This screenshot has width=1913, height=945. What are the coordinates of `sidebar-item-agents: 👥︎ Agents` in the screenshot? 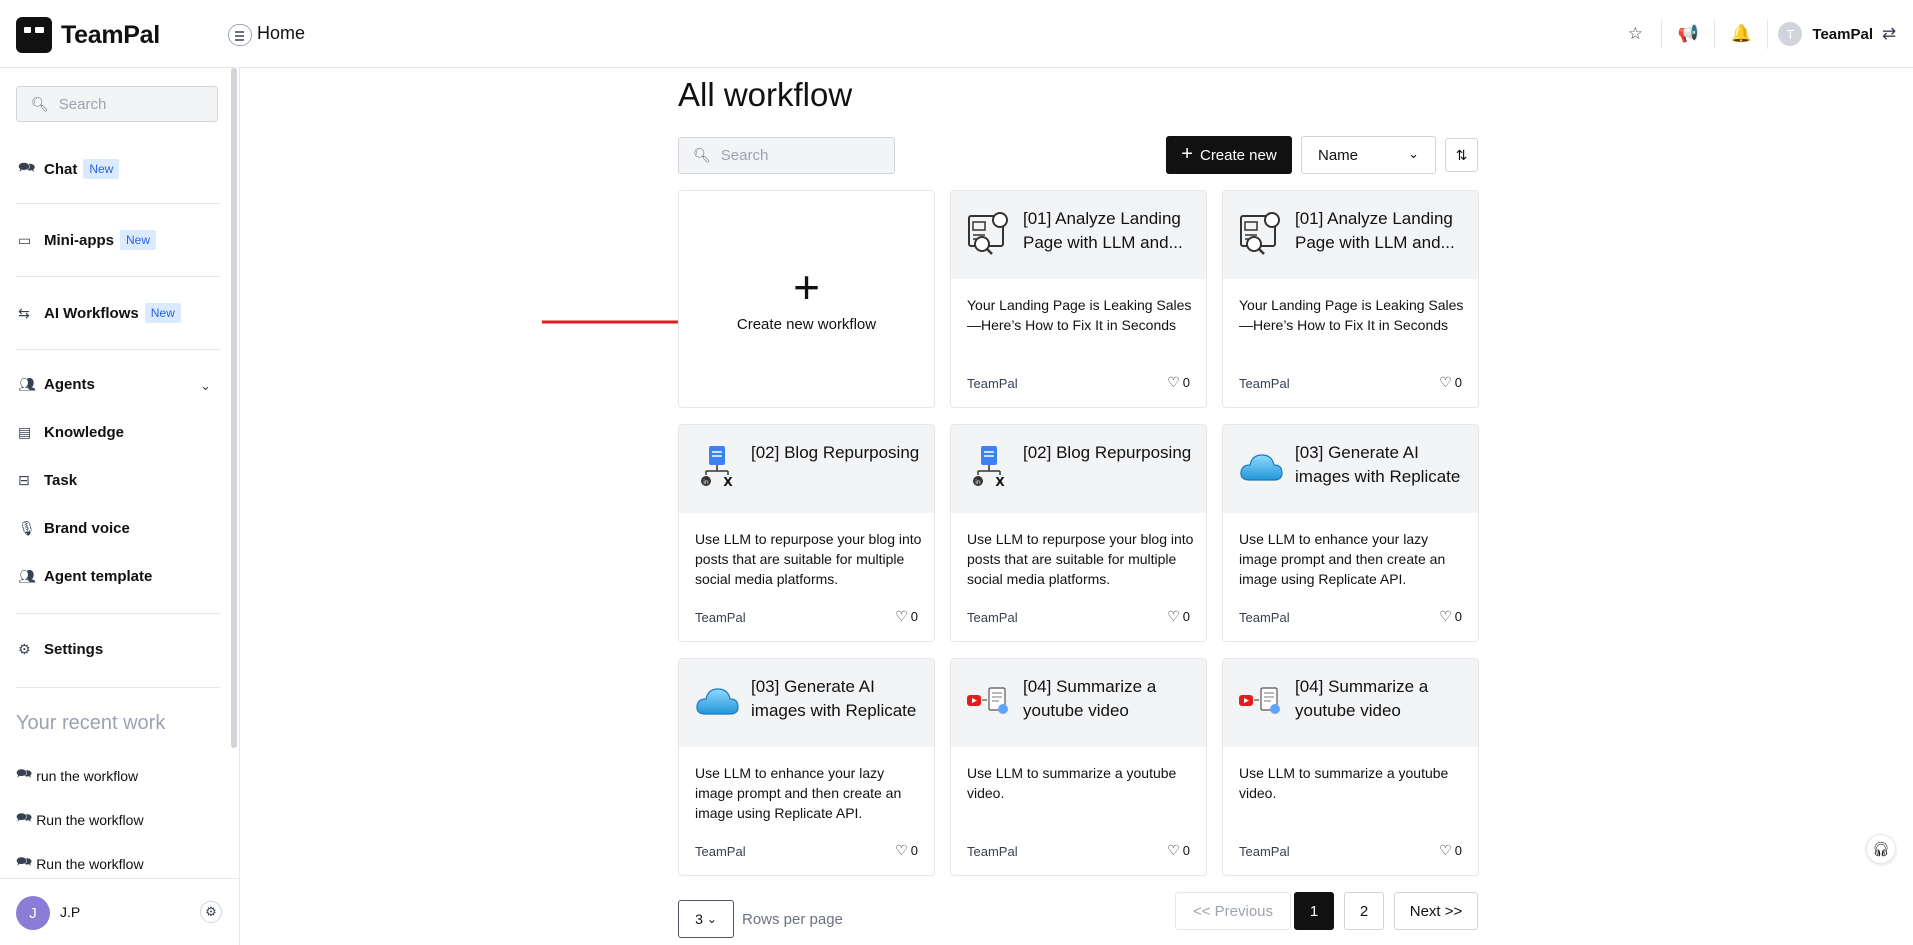 It's located at (56, 384).